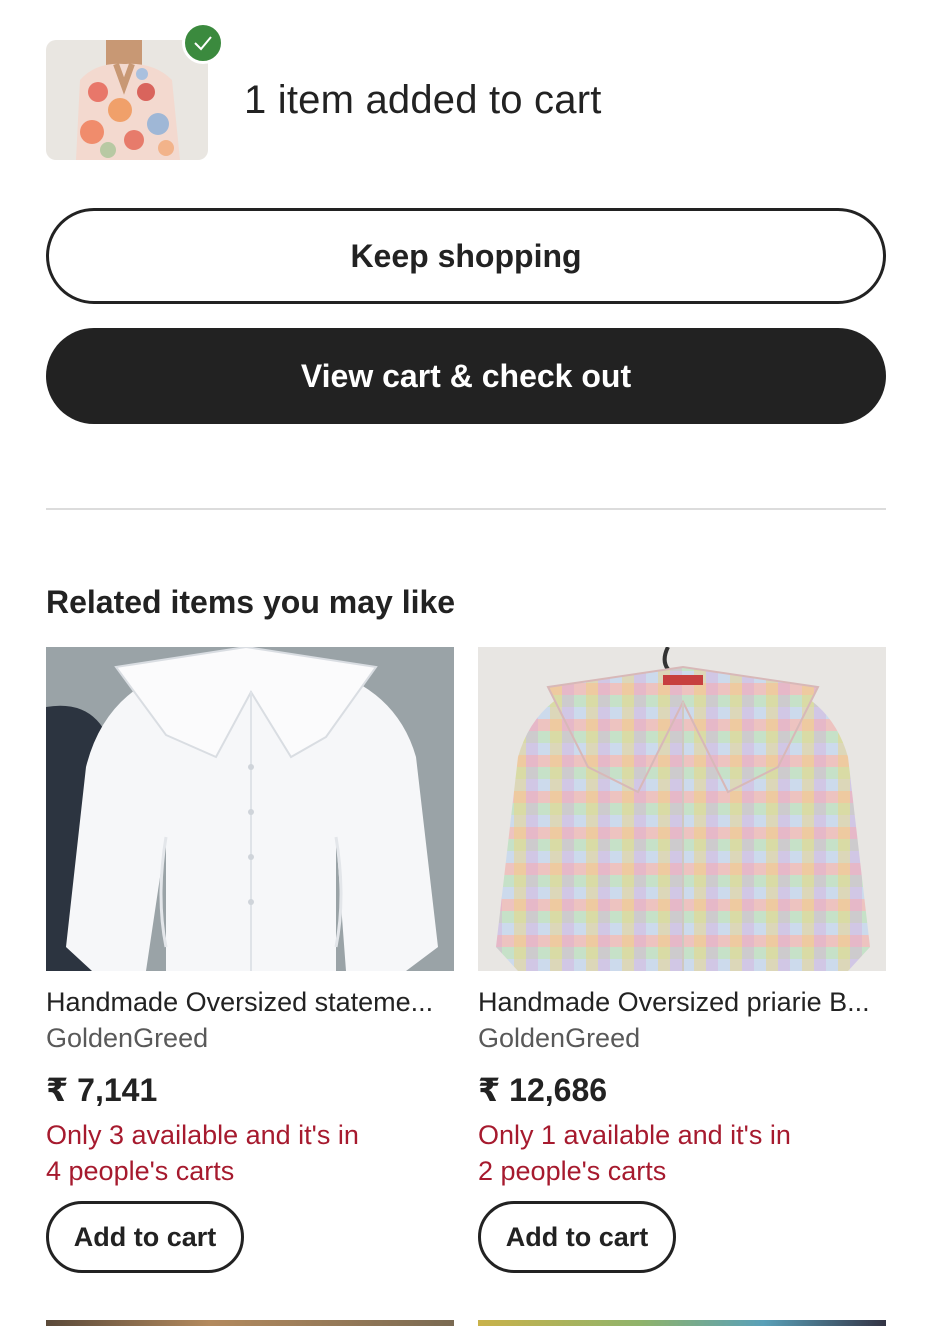 The width and height of the screenshot is (936, 1326). I want to click on floral-shirt-image, so click(127, 100).